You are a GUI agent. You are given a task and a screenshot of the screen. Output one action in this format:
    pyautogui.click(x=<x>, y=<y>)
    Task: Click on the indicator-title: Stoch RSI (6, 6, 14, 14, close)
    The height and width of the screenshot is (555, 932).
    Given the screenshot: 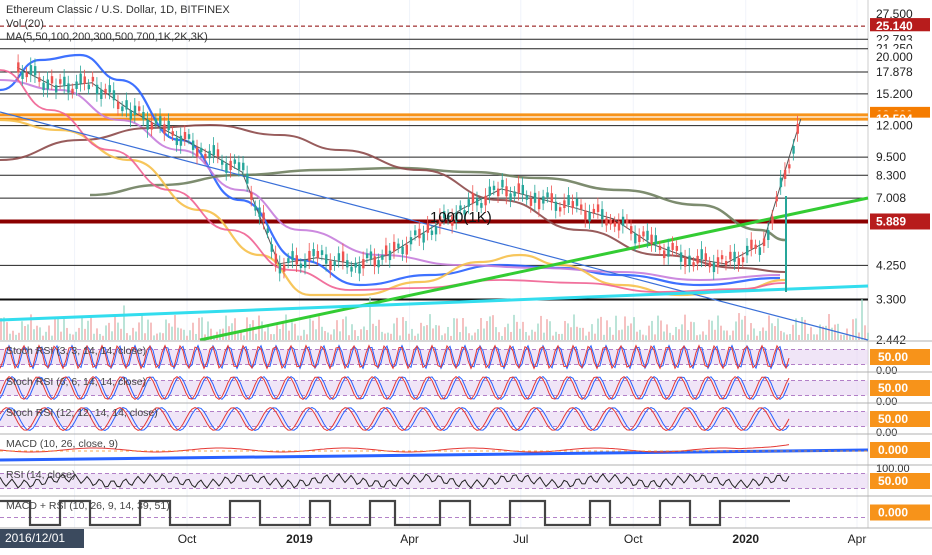 What is the action you would take?
    pyautogui.click(x=76, y=382)
    